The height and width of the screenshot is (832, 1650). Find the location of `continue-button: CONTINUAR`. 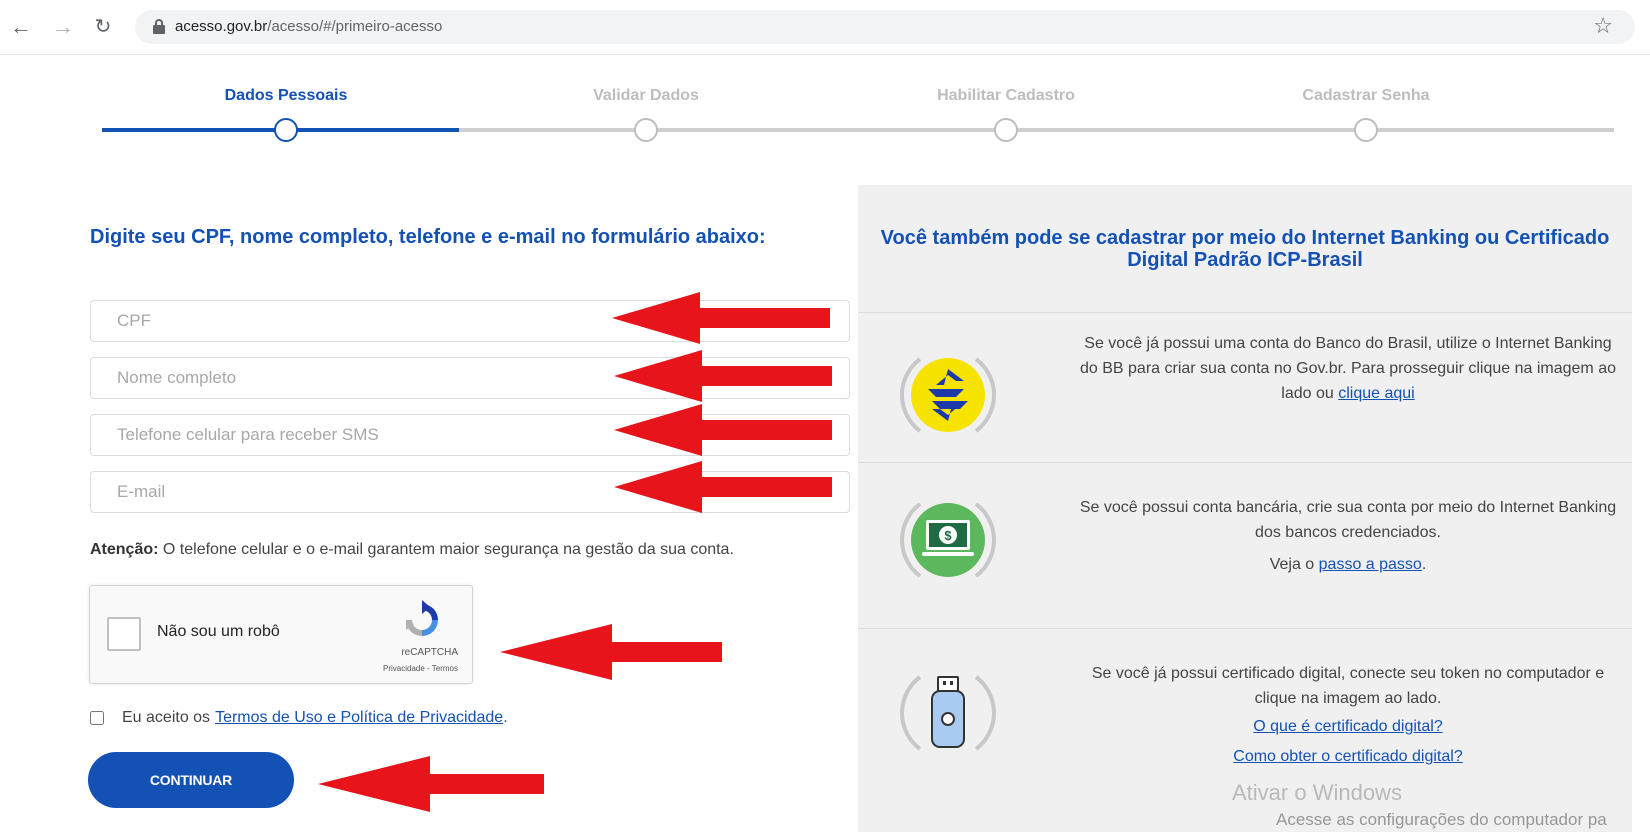

continue-button: CONTINUAR is located at coordinates (191, 780).